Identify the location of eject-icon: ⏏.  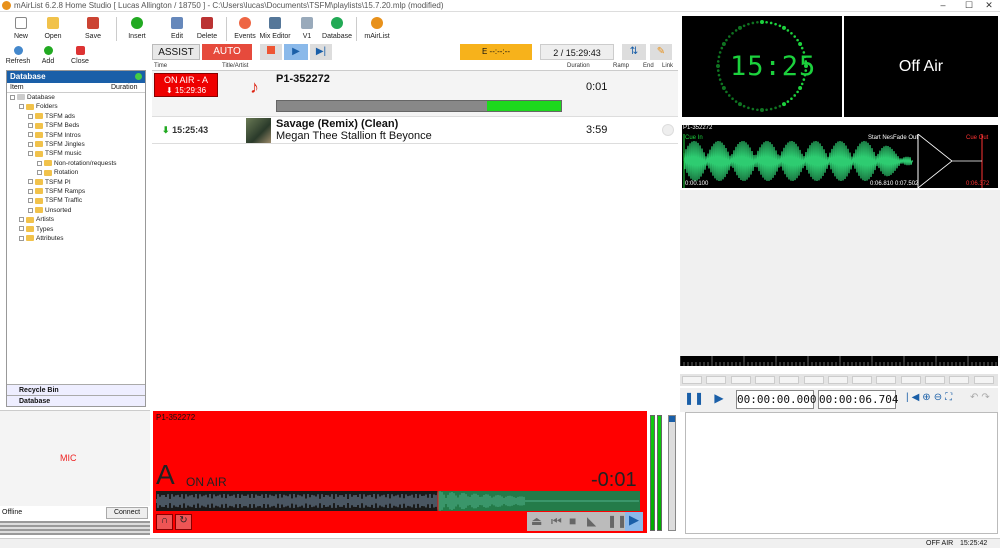
(536, 521).